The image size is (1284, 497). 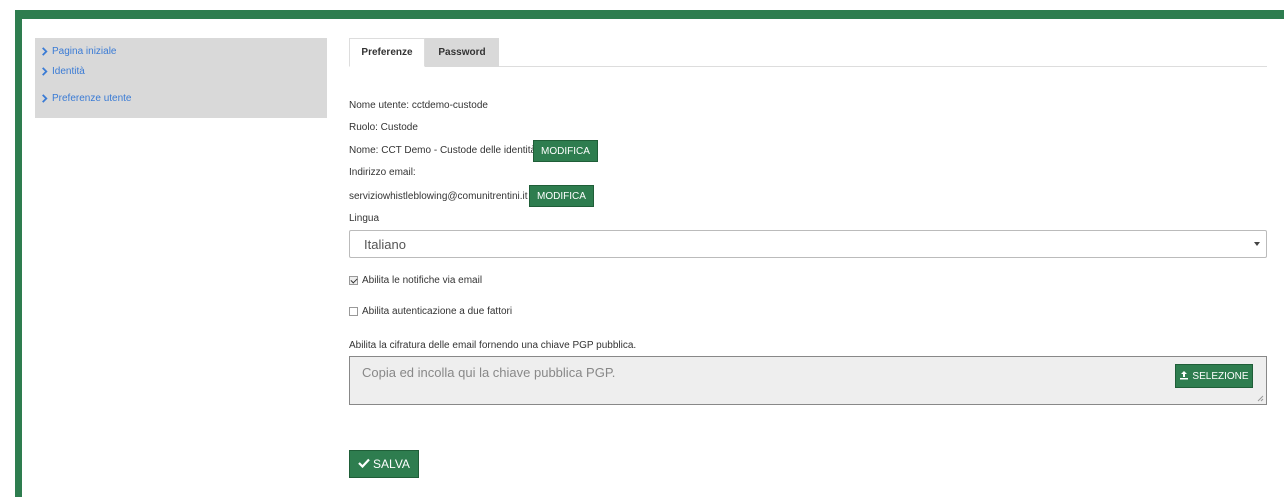 What do you see at coordinates (561, 196) in the screenshot?
I see `edit-email-button: MODIFICA` at bounding box center [561, 196].